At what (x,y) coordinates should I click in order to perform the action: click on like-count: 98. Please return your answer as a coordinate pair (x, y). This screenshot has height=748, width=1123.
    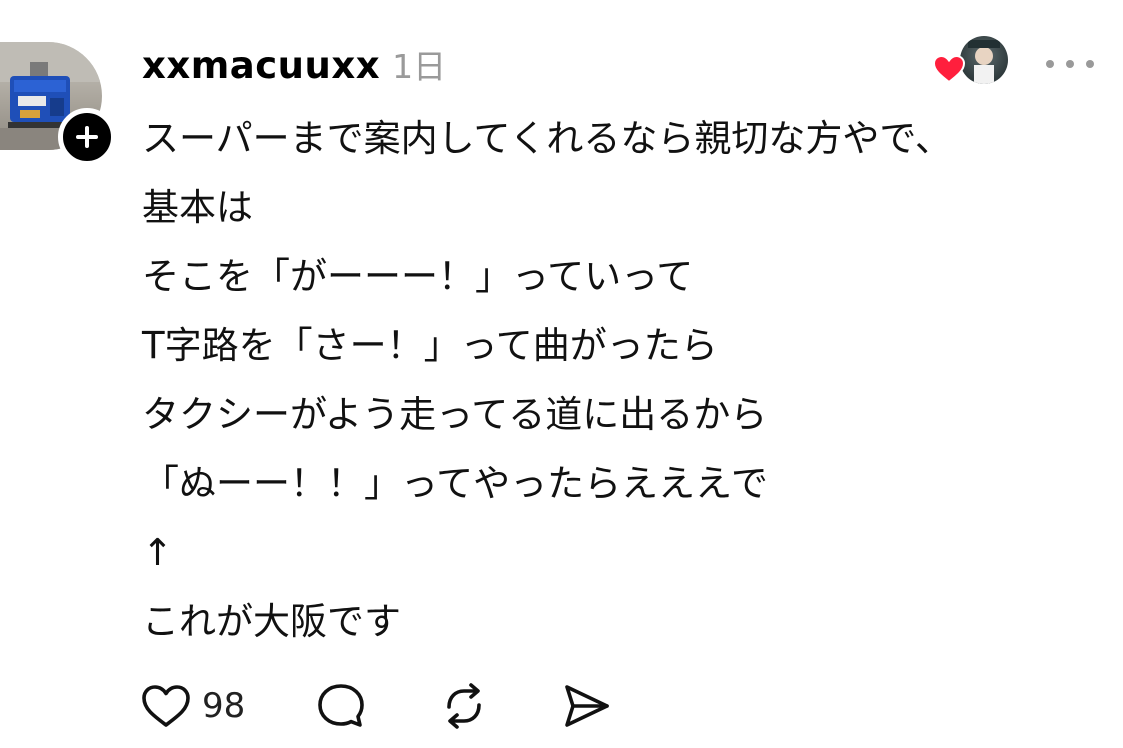
    Looking at the image, I should click on (224, 706).